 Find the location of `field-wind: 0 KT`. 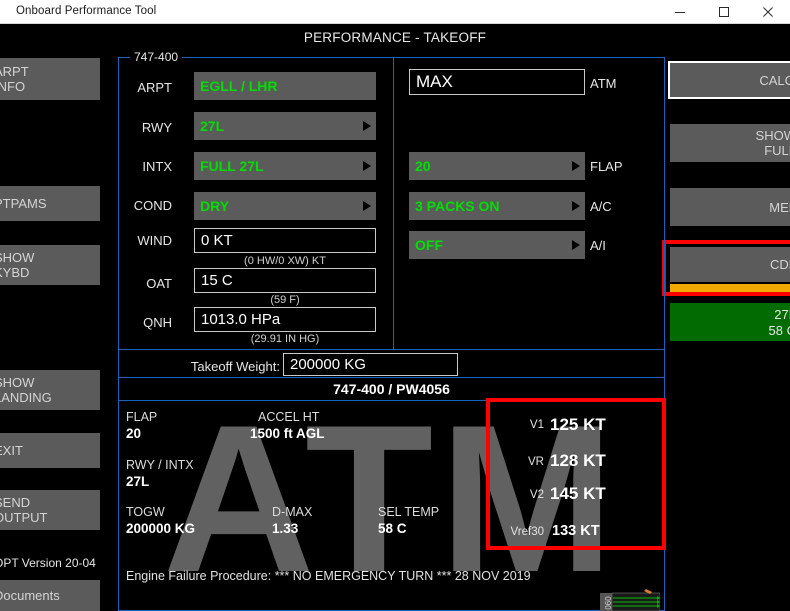

field-wind: 0 KT is located at coordinates (285, 240).